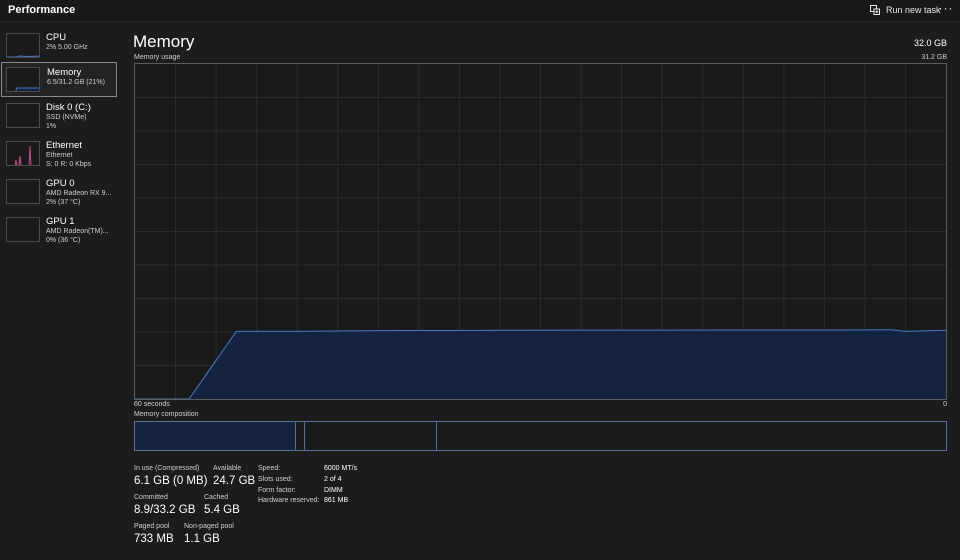  I want to click on gpu0-thumbnail-graph, so click(23, 191).